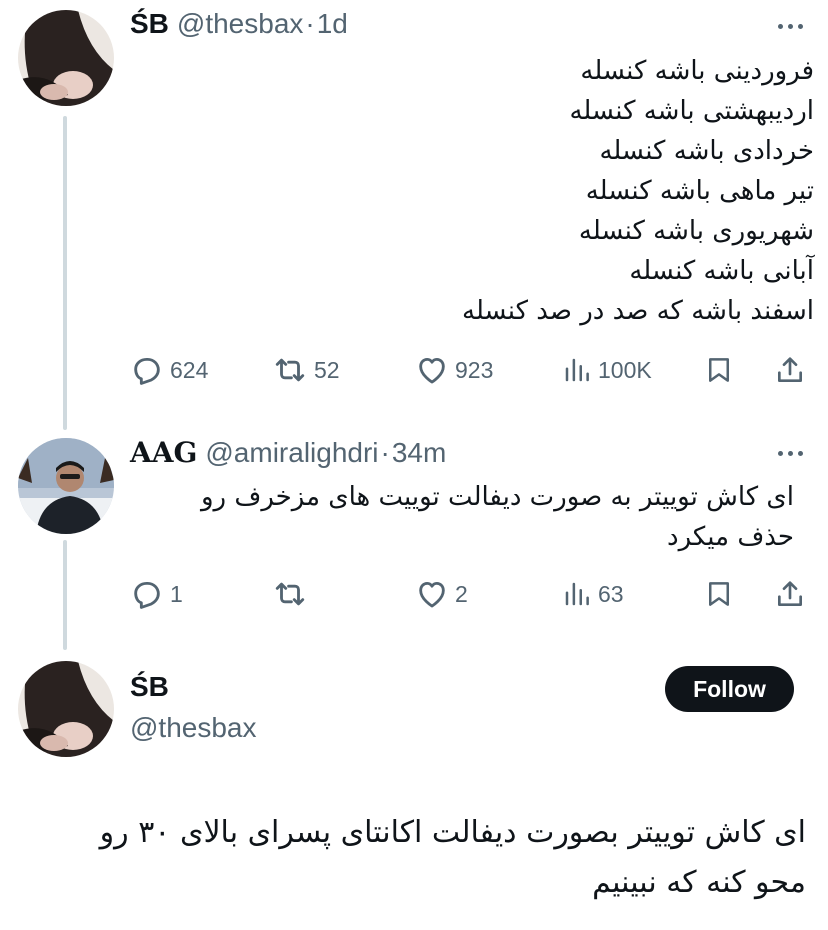 The width and height of the screenshot is (828, 930). Describe the element at coordinates (696, 231) in the screenshot. I see `tweet-text-line: شهریوری باشه کنسله` at that location.